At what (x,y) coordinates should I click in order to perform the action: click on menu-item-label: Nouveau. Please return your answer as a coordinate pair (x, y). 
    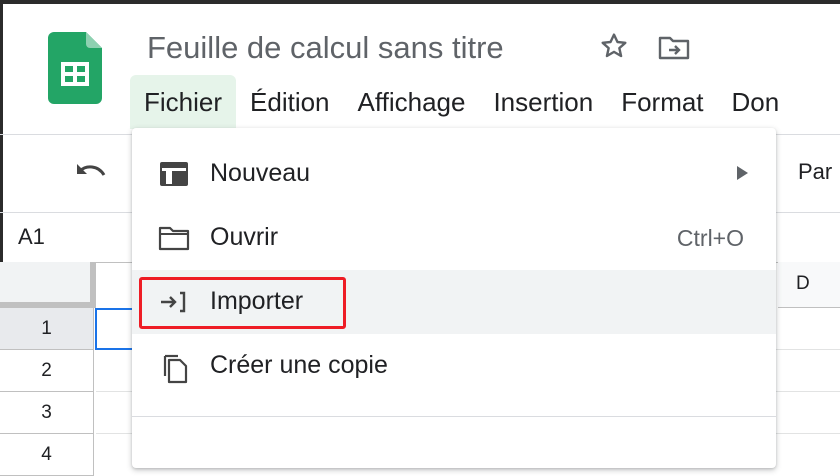
    Looking at the image, I should click on (260, 173).